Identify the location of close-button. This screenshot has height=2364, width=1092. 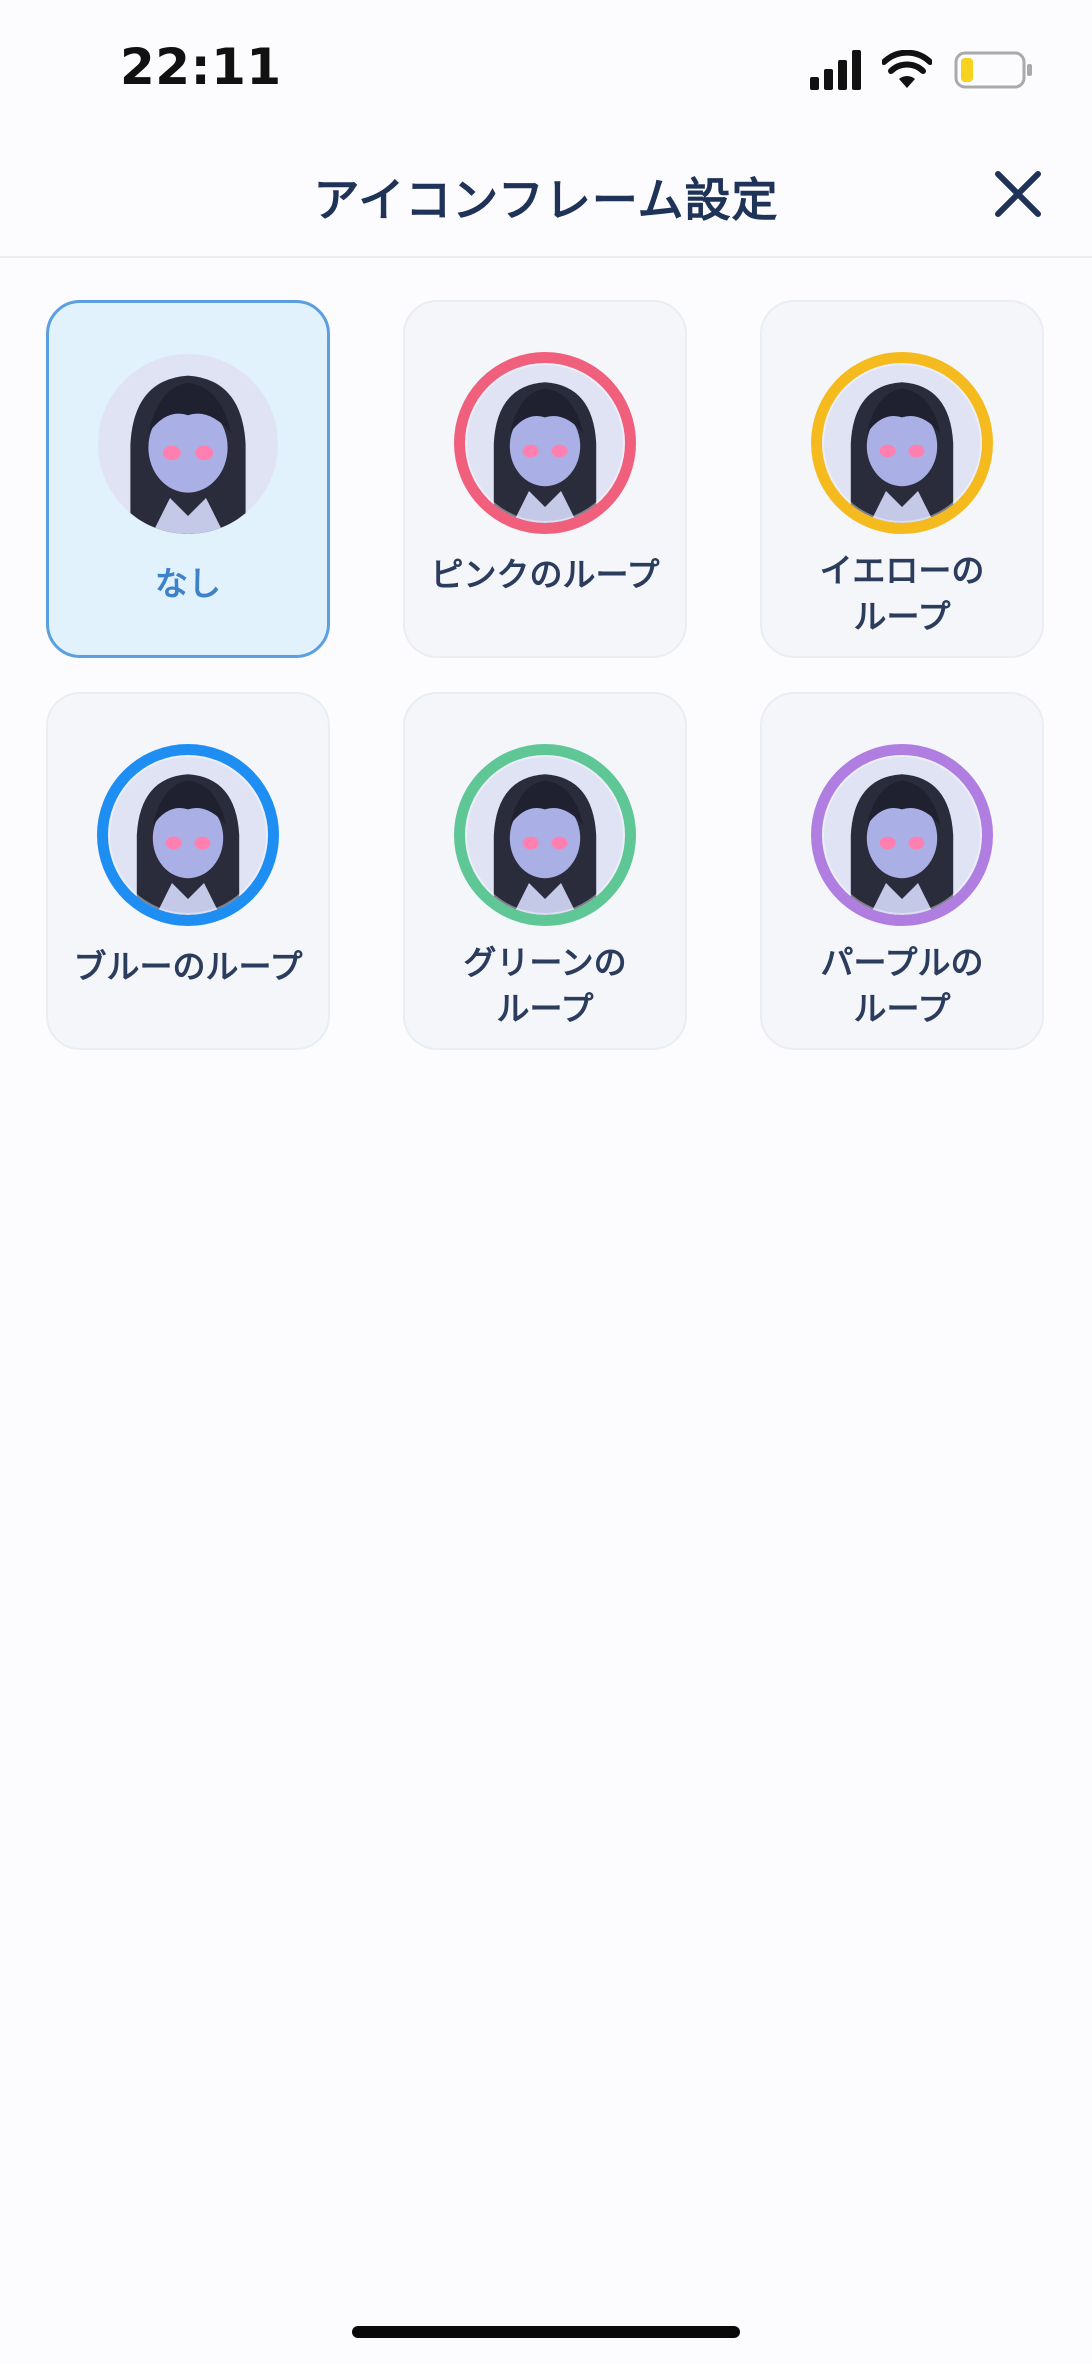
(1018, 194).